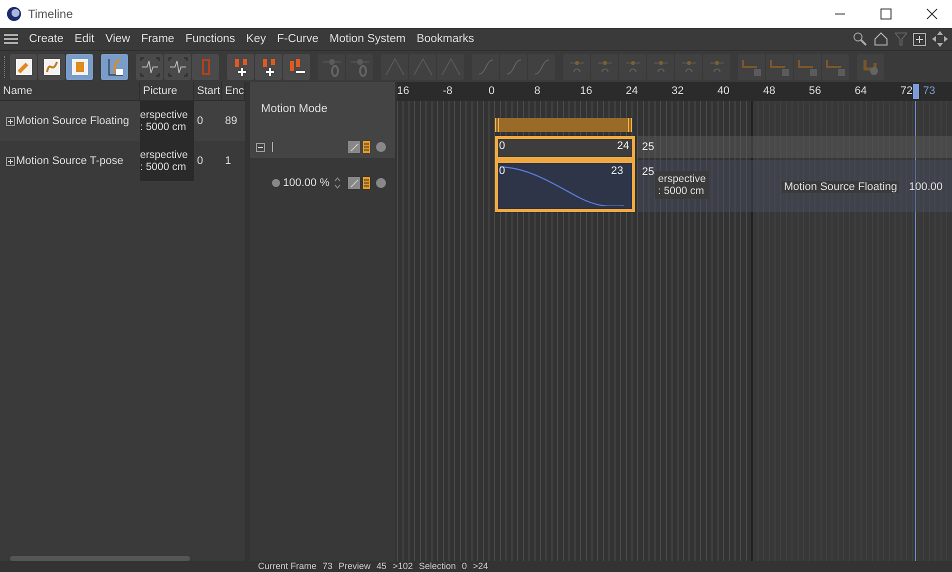  I want to click on column-header: Picture, so click(167, 91).